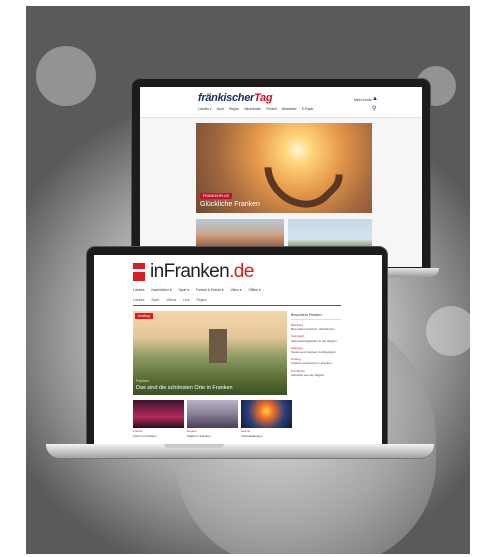  I want to click on hero-badge: Ausflug, so click(144, 316).